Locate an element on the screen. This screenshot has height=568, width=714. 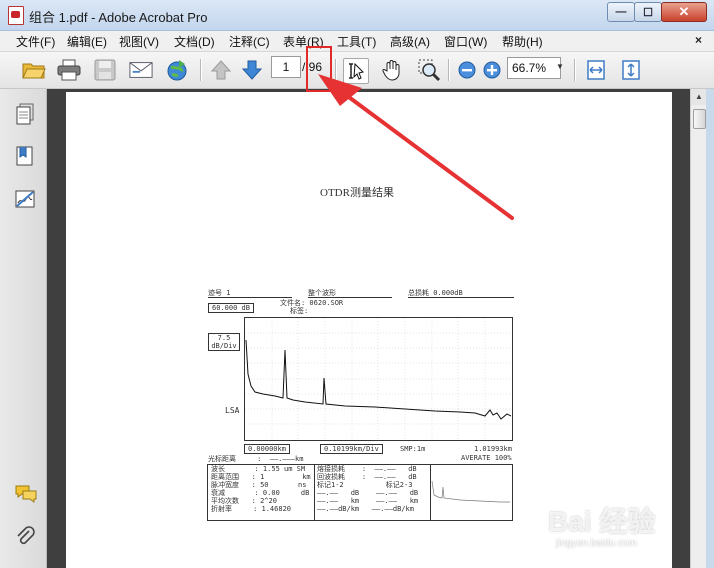
menu-tools: 工具(T) is located at coordinates (356, 41).